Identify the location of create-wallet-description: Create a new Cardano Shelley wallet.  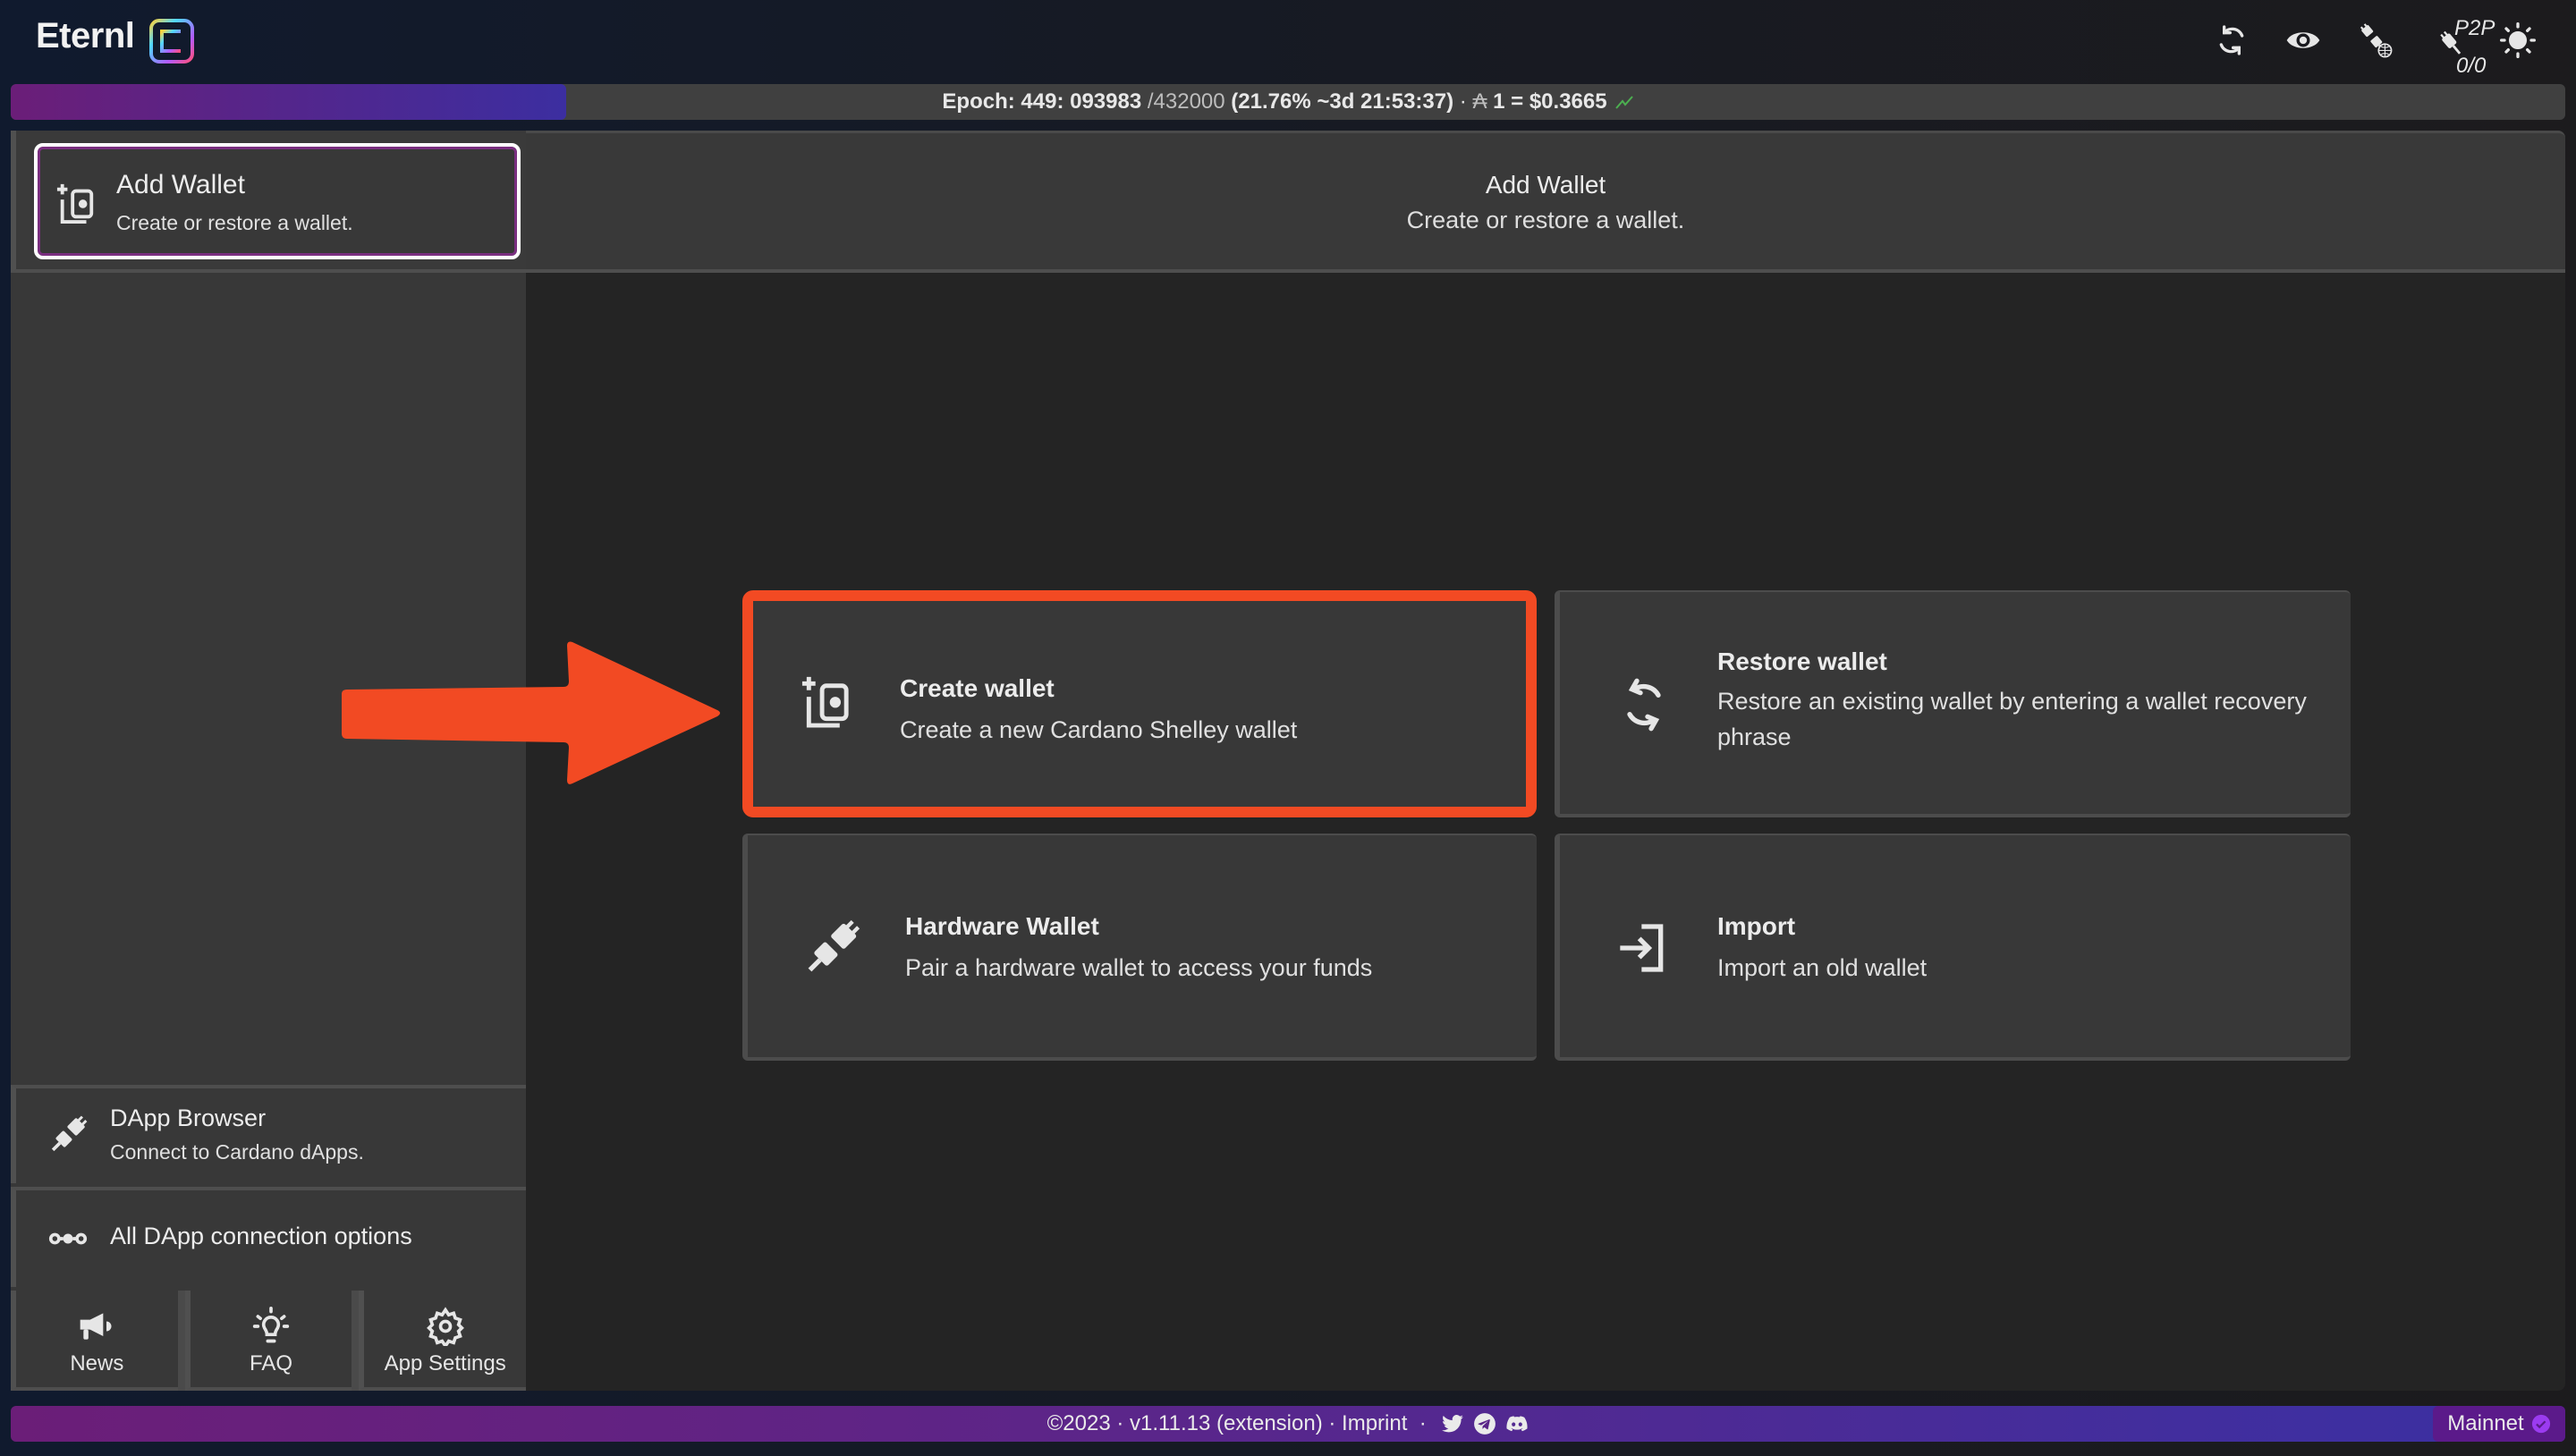
(1099, 729).